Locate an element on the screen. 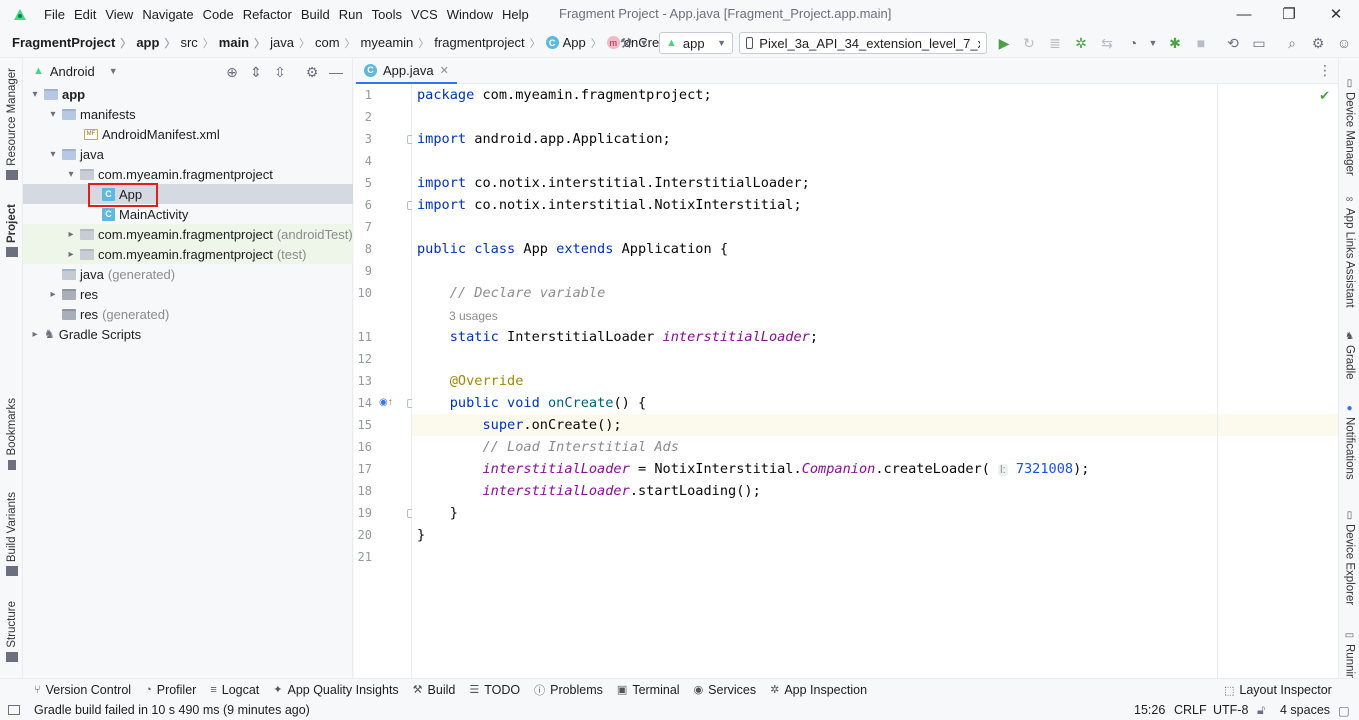 This screenshot has height=720, width=1359. run-config-select: ▲ app ▼ is located at coordinates (696, 43).